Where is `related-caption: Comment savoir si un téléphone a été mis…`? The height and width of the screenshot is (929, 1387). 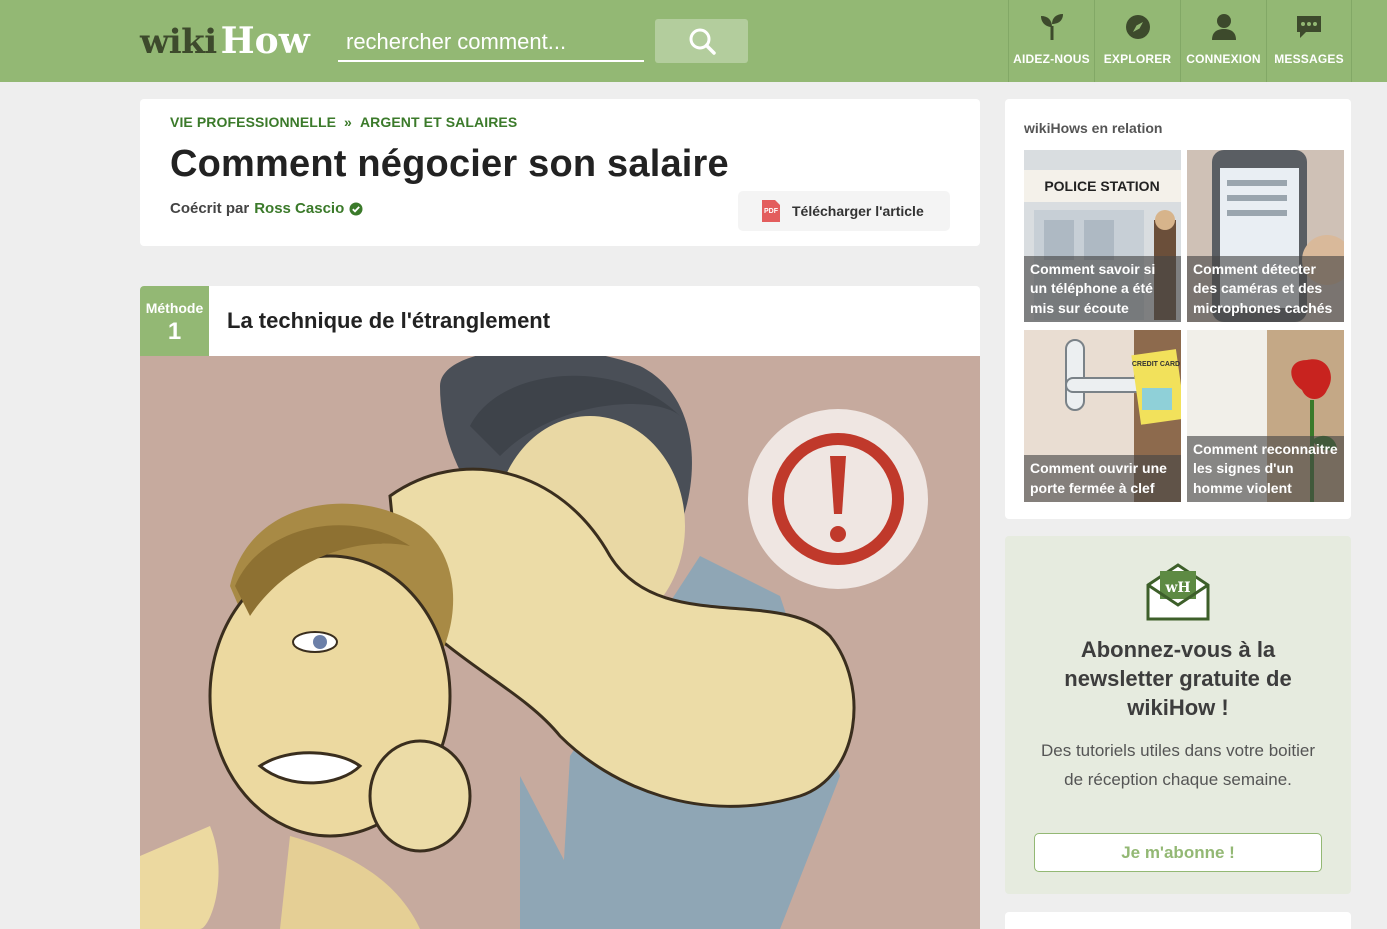 related-caption: Comment savoir si un téléphone a été mis… is located at coordinates (1102, 288).